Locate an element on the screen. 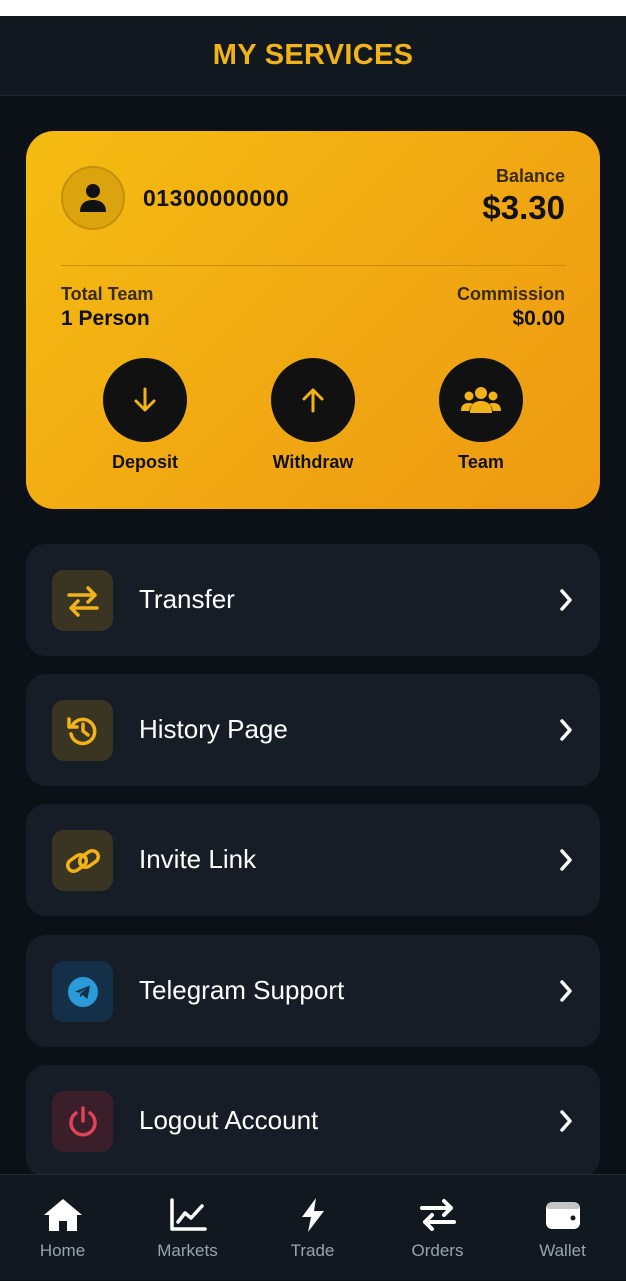 The image size is (626, 1281). transfer-icon is located at coordinates (82, 601).